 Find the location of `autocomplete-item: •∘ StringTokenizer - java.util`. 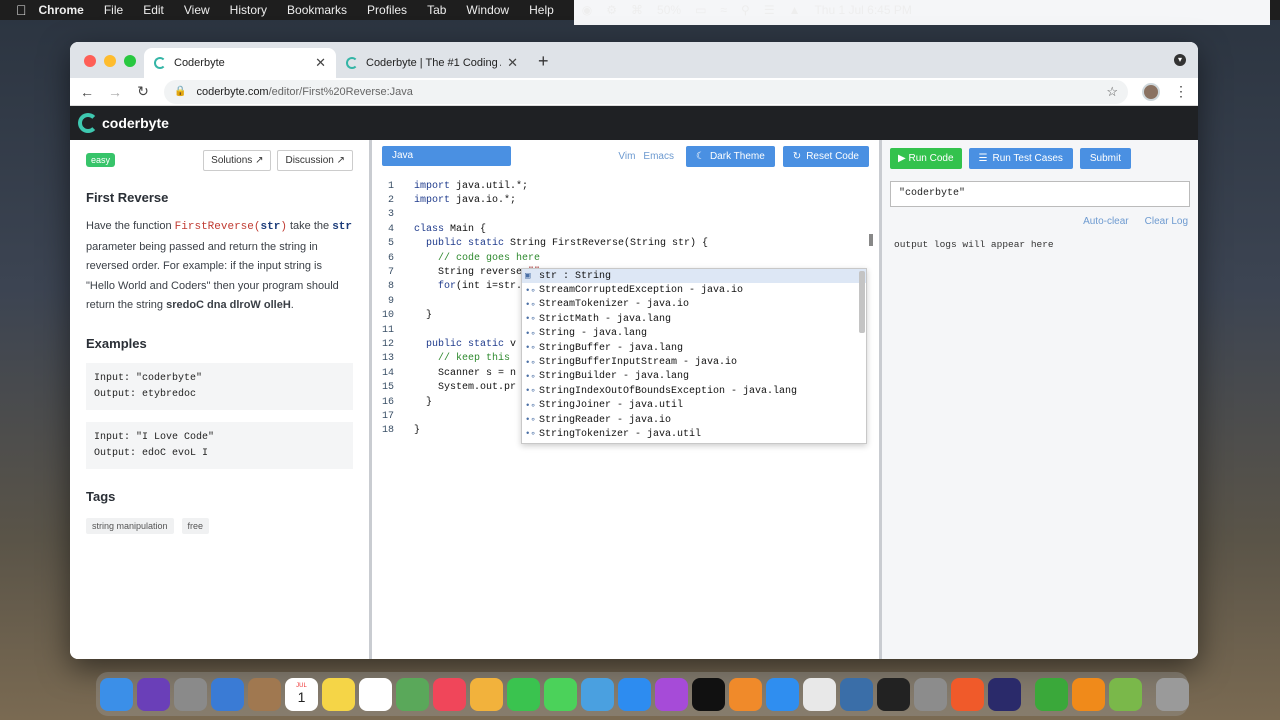

autocomplete-item: •∘ StringTokenizer - java.util is located at coordinates (694, 434).